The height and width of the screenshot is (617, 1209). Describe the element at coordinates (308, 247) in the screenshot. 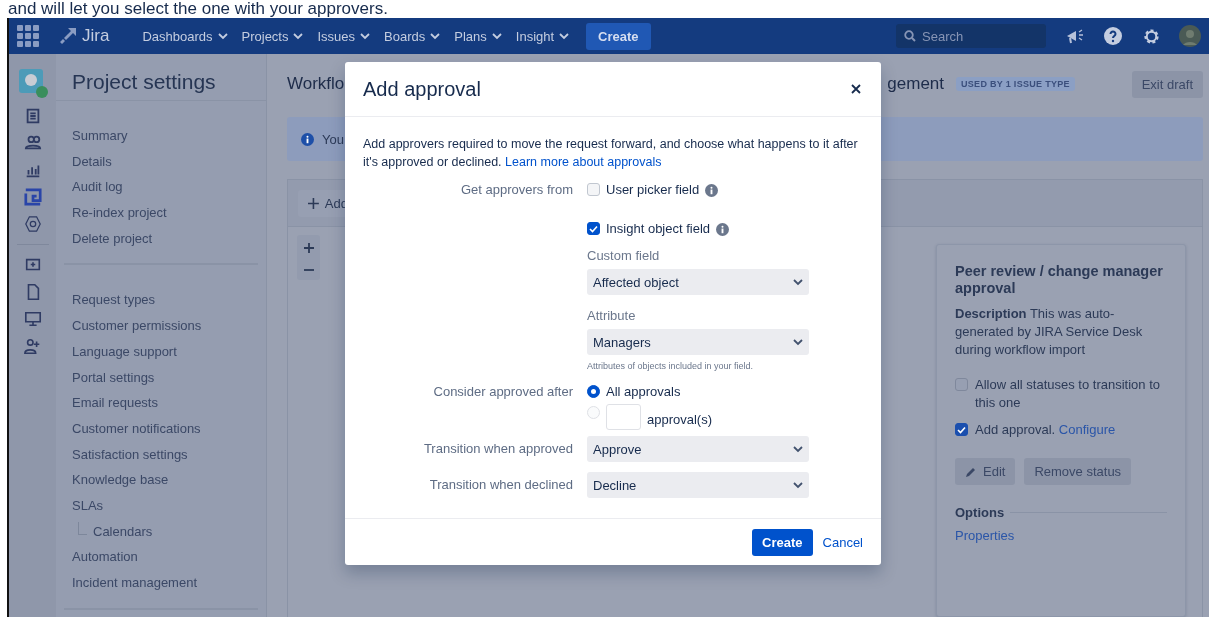

I see `zoom-in-button` at that location.